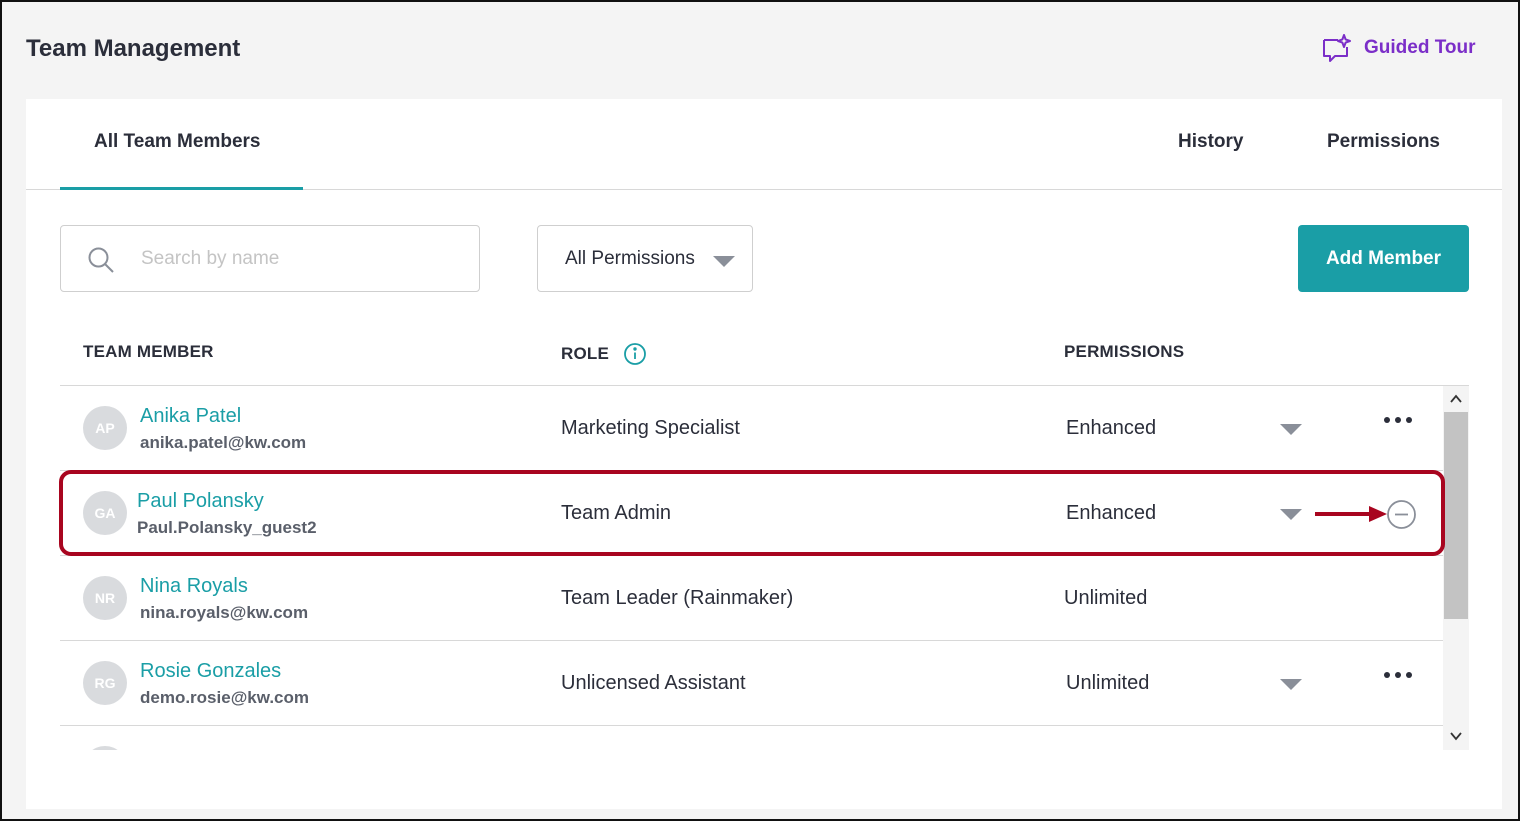 The width and height of the screenshot is (1520, 821). I want to click on scroll-up-icon, so click(1456, 399).